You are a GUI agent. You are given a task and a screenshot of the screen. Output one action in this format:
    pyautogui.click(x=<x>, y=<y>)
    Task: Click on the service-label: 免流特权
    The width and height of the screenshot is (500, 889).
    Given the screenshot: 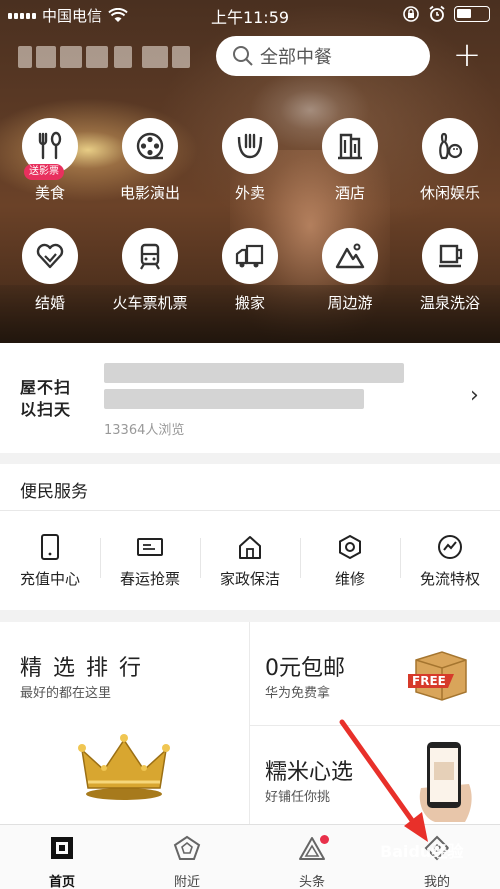 What is the action you would take?
    pyautogui.click(x=449, y=579)
    